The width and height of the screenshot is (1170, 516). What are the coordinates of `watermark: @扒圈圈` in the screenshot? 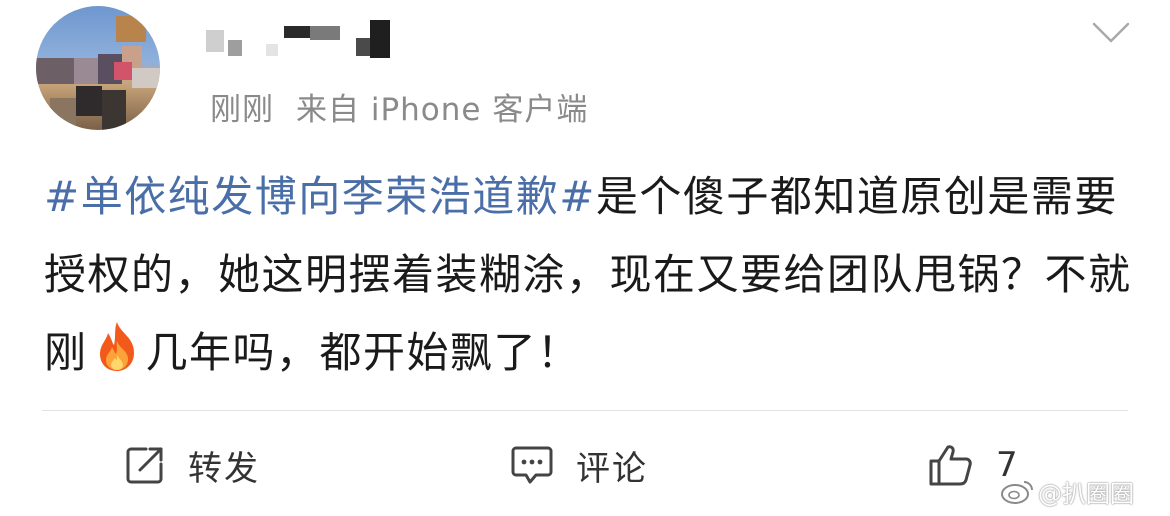 It's located at (1067, 491).